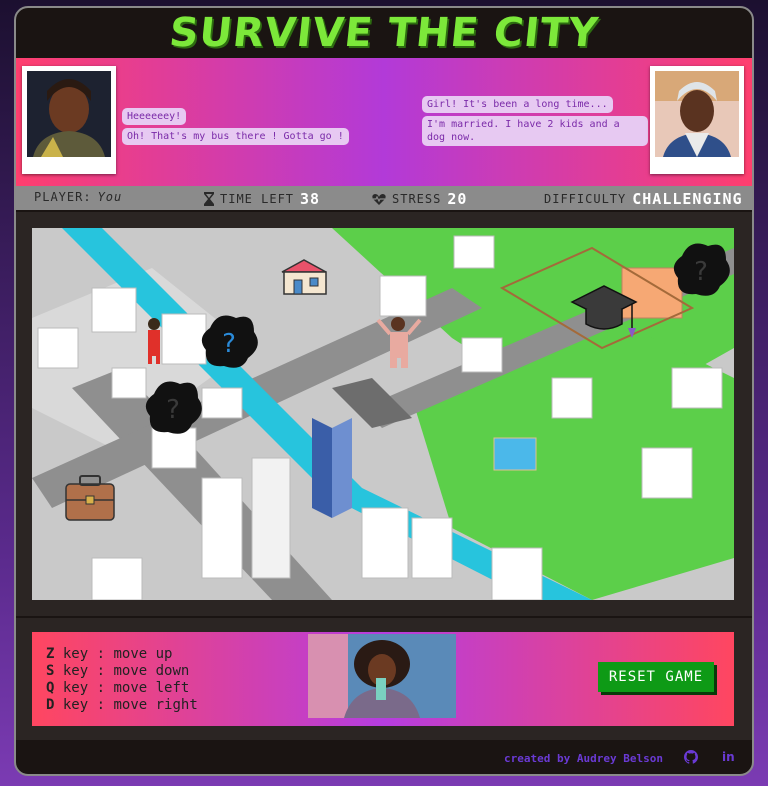 This screenshot has height=786, width=768. What do you see at coordinates (585, 199) in the screenshot?
I see `difficulty-label: DIFFICULTY` at bounding box center [585, 199].